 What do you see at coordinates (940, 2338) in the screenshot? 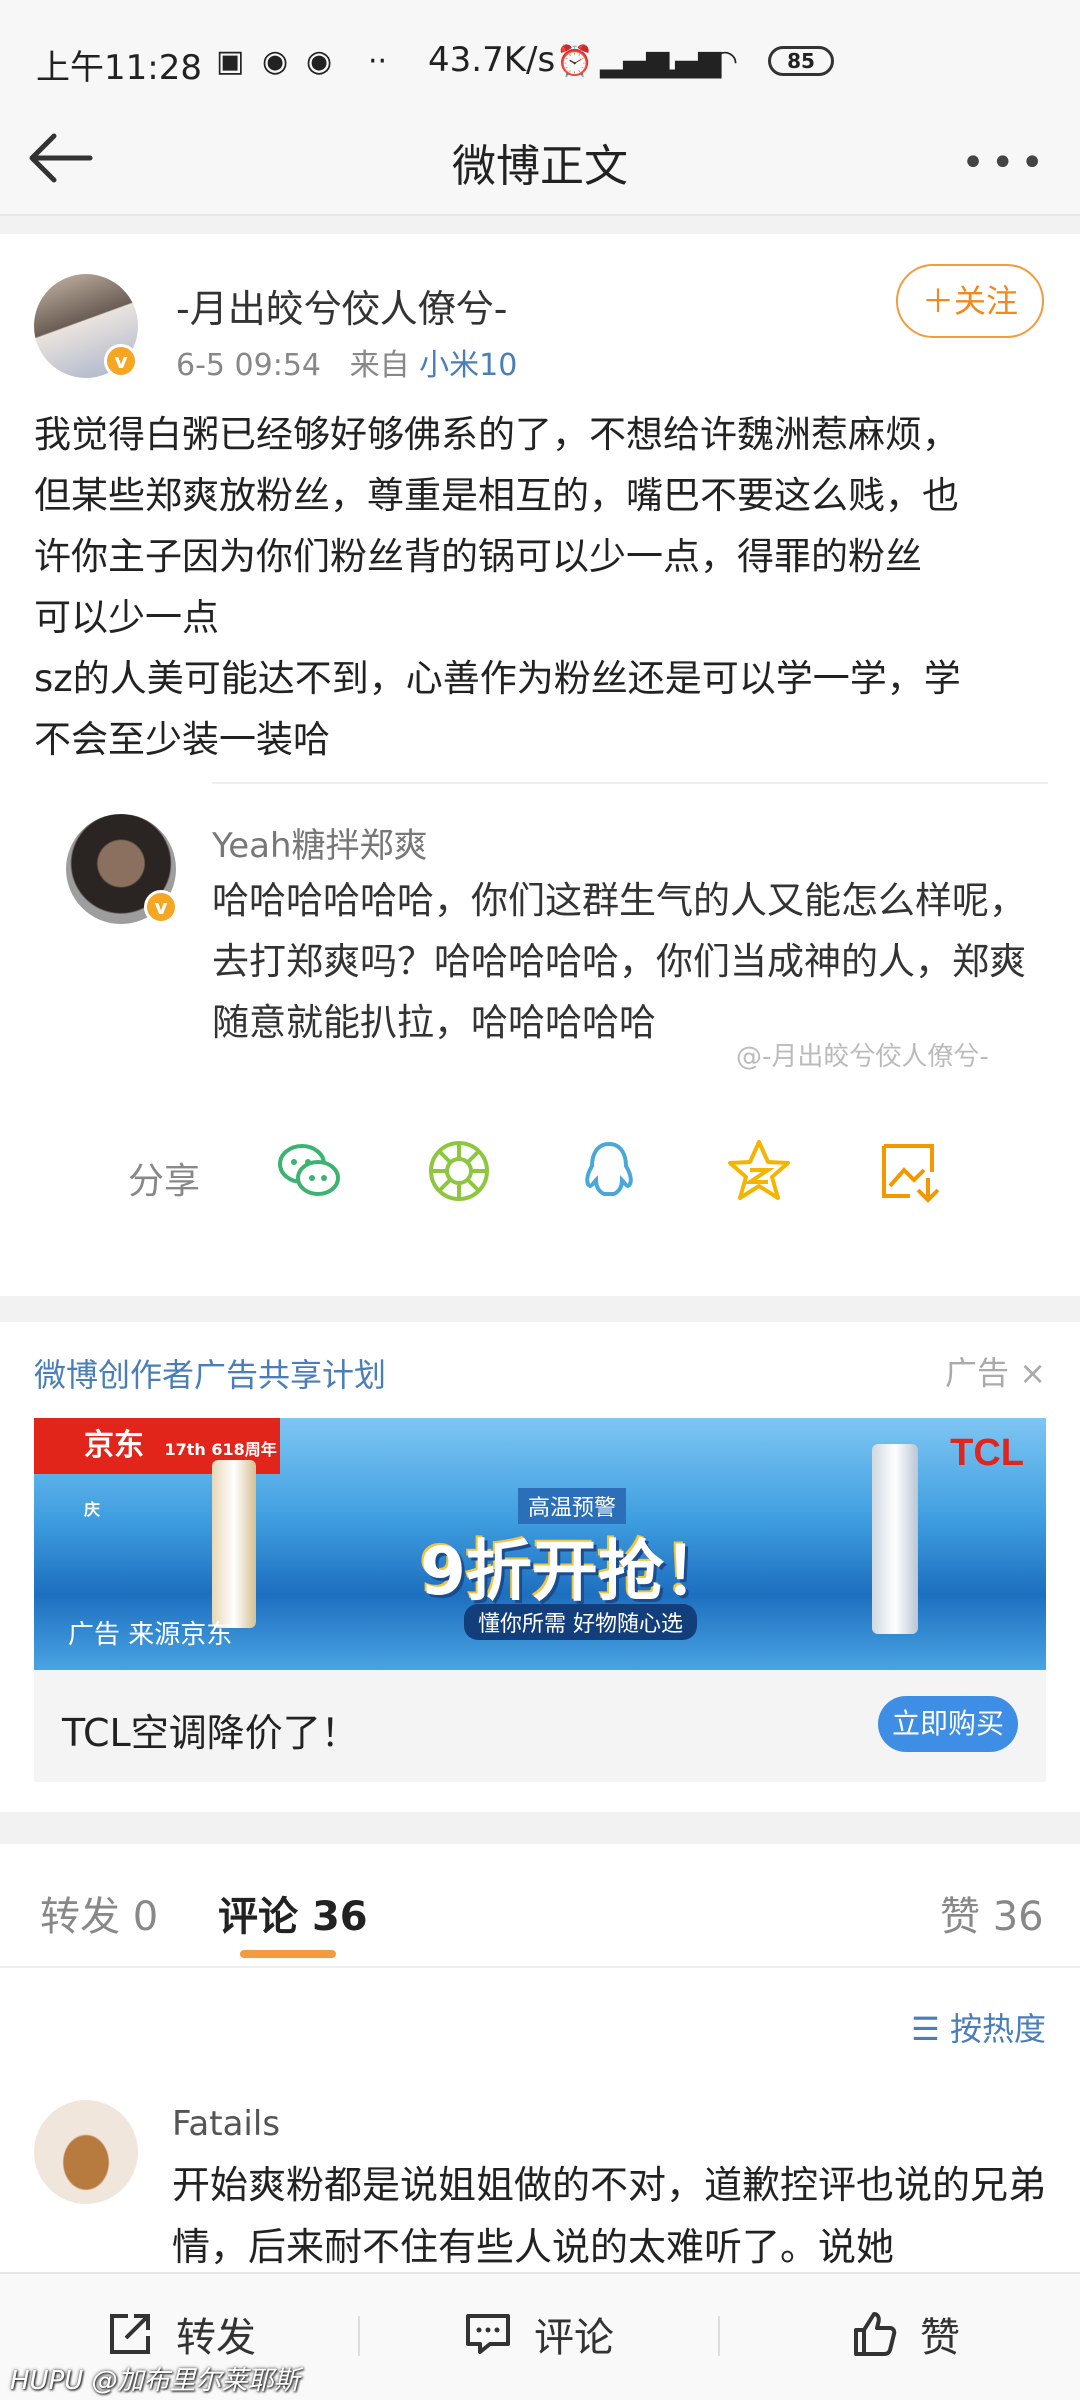
I see `like-label: 赞` at bounding box center [940, 2338].